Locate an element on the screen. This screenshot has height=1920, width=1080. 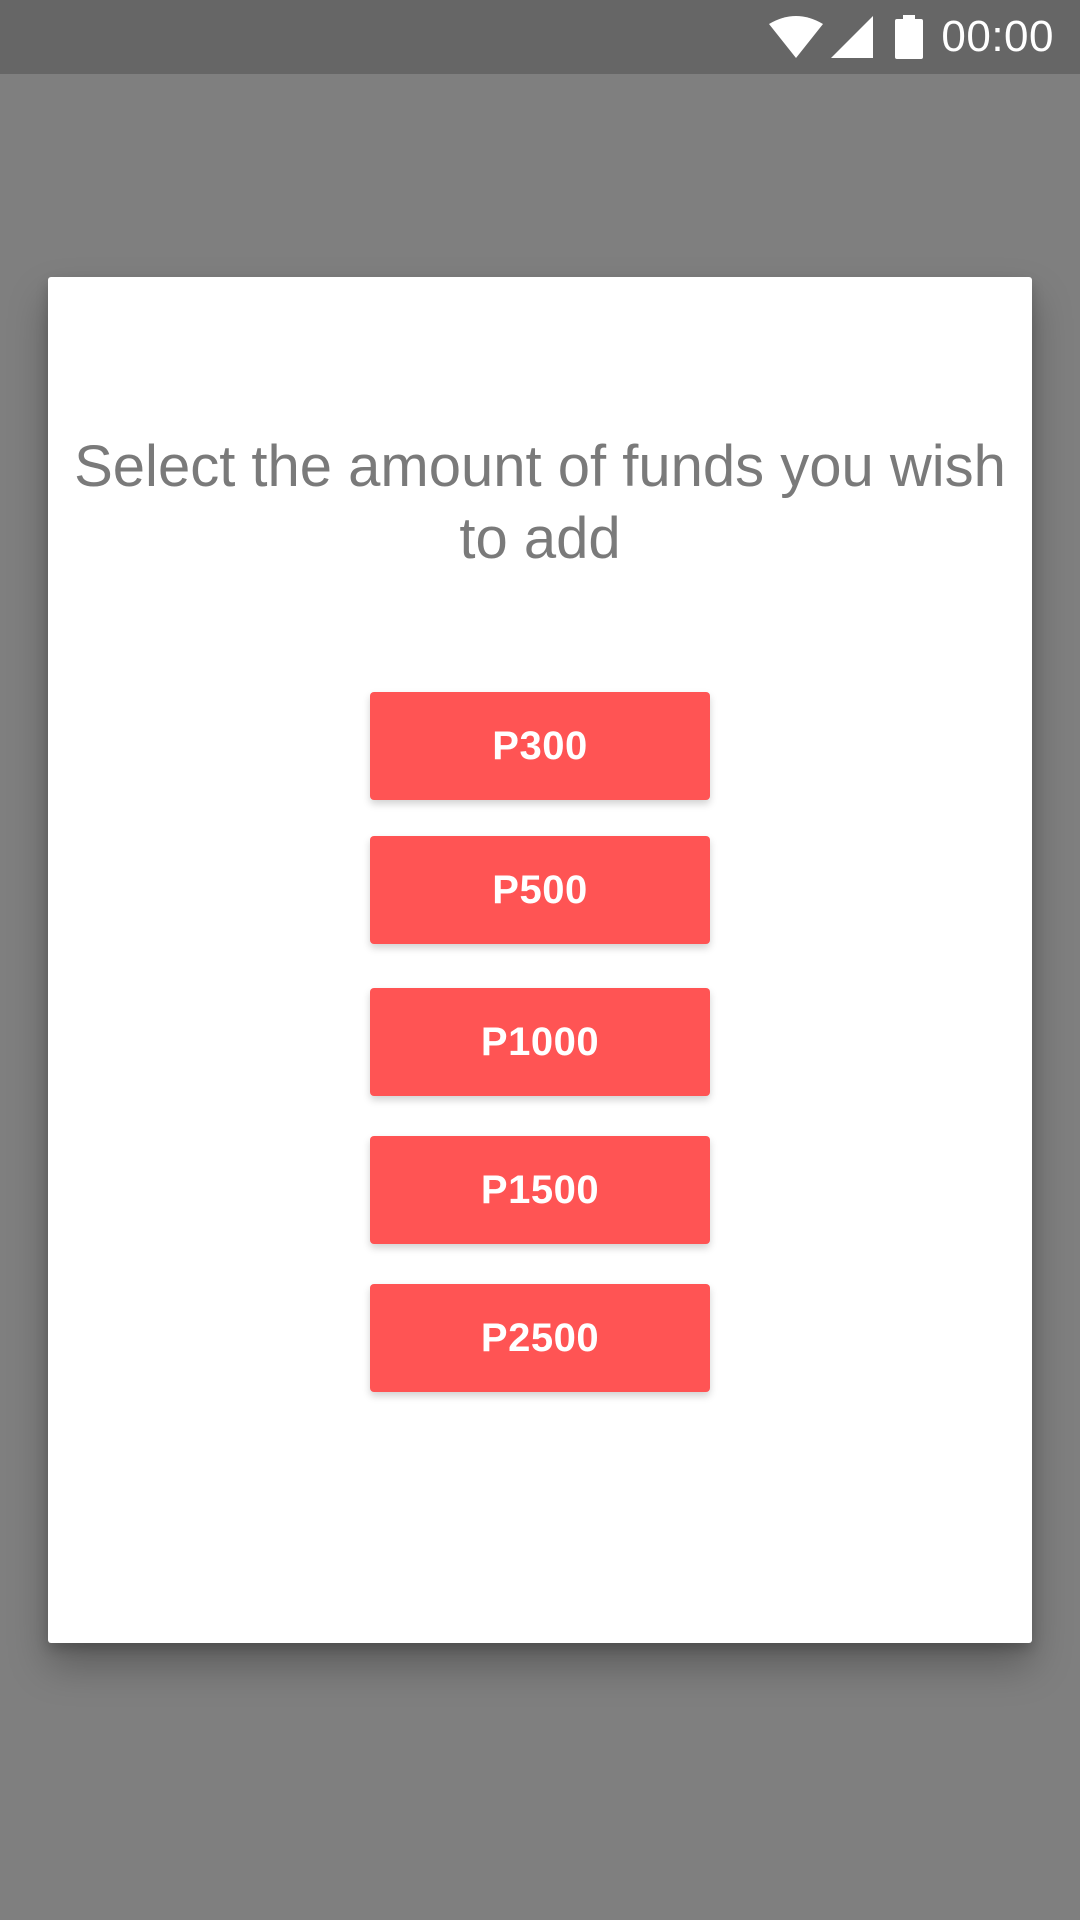
amount-button-p500: P500 is located at coordinates (540, 890).